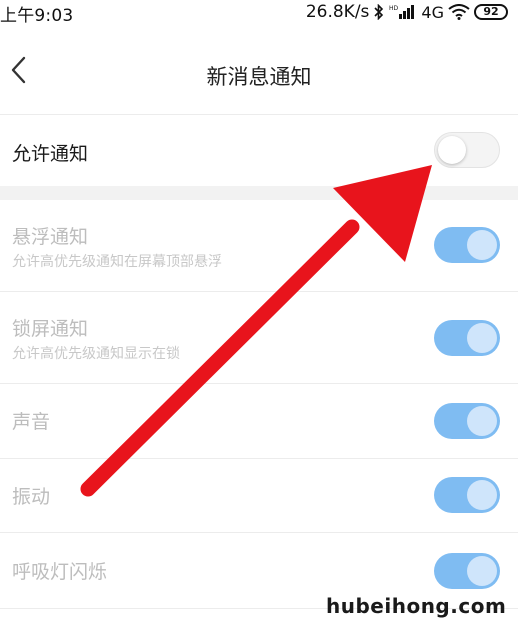 This screenshot has height=629, width=518. I want to click on setting-row-sound: 声音, so click(259, 421).